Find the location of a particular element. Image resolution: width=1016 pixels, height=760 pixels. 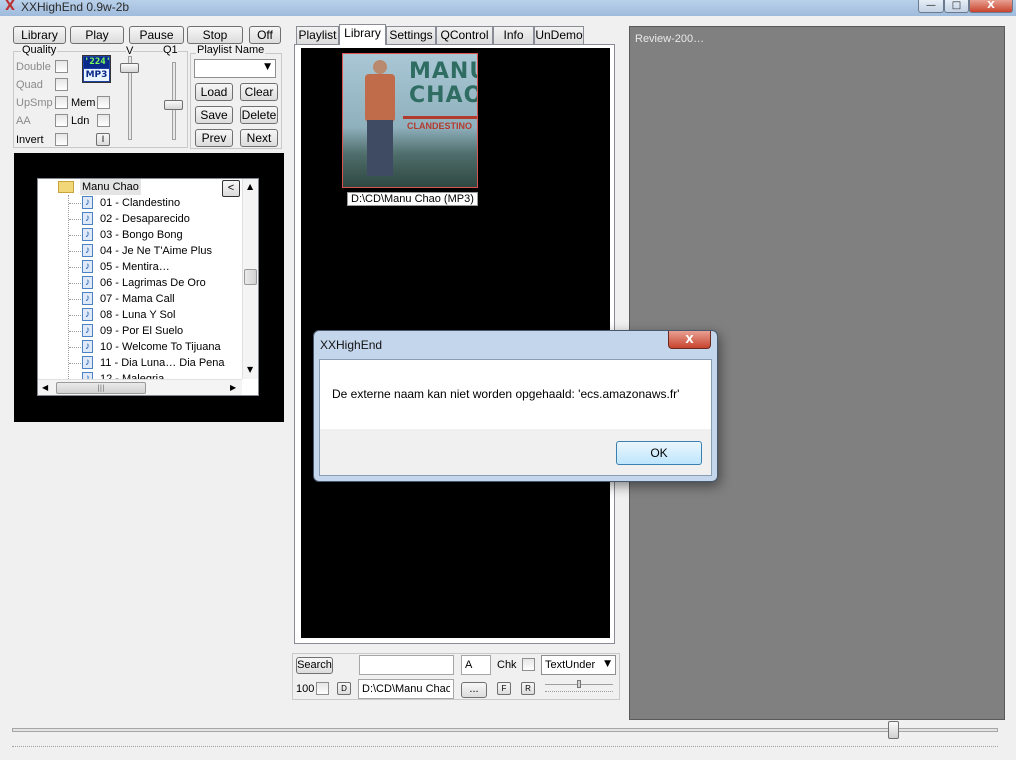

cover-figure-head is located at coordinates (380, 67).